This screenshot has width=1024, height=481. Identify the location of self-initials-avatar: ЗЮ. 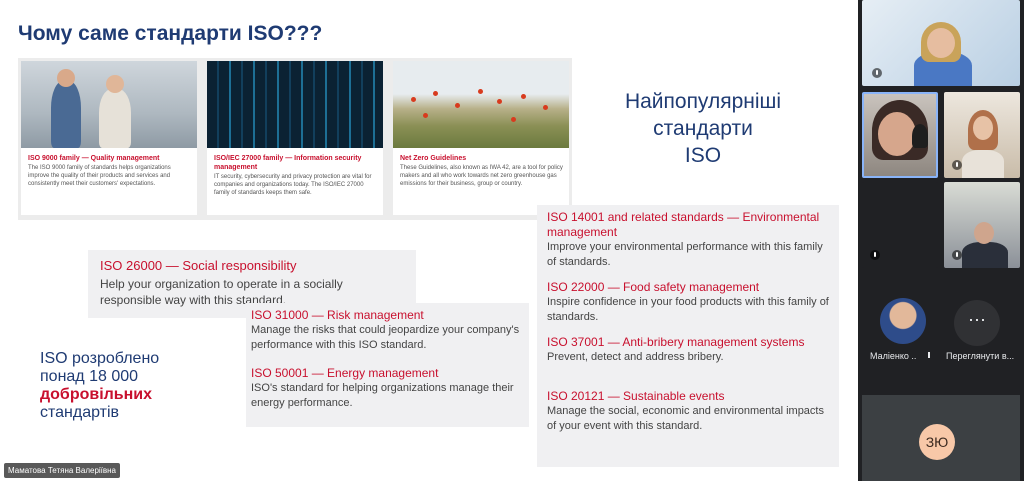
(937, 442).